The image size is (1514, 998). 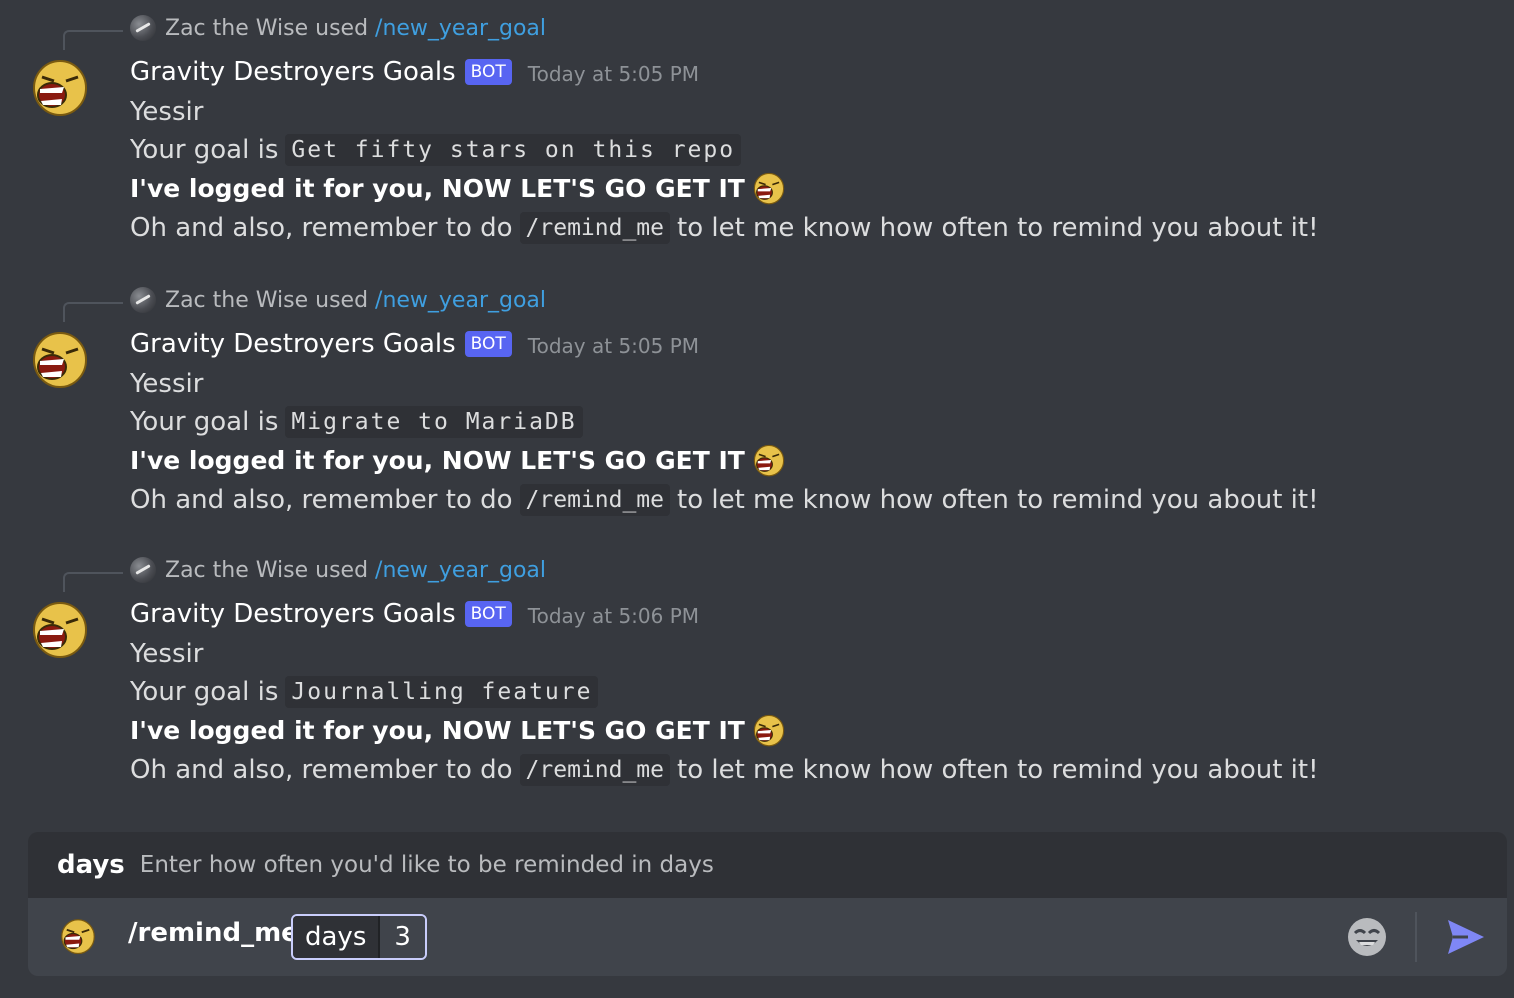 I want to click on option-value-input: 3, so click(x=401, y=937).